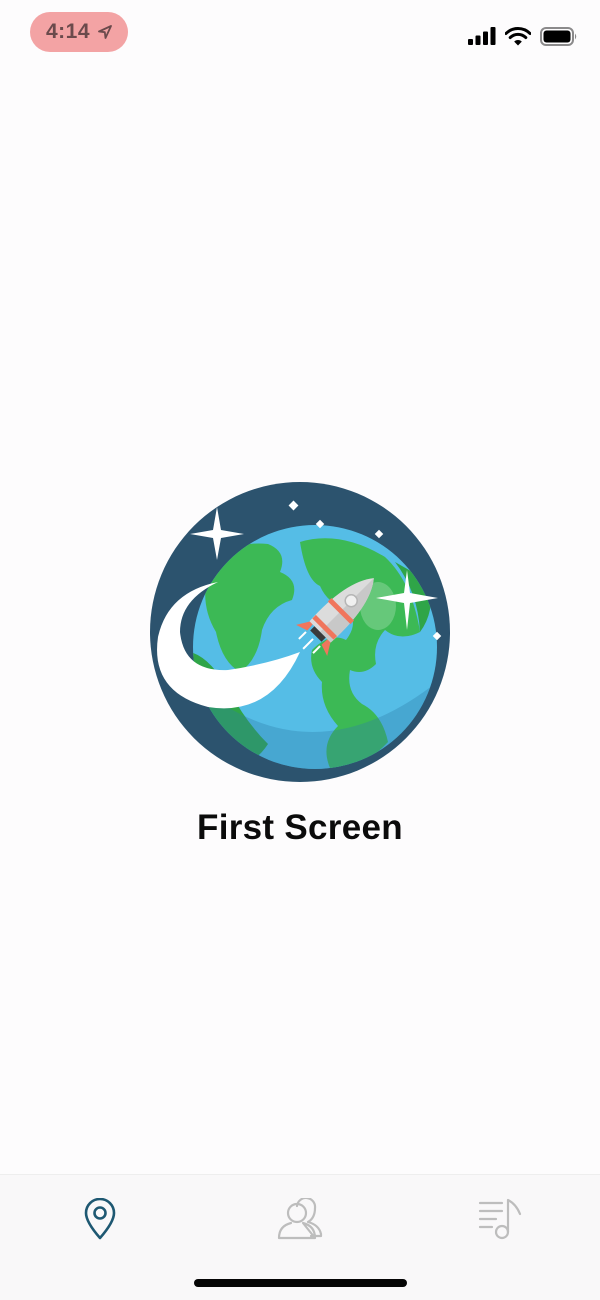 Image resolution: width=600 pixels, height=1300 pixels. I want to click on home-indicator, so click(300, 1283).